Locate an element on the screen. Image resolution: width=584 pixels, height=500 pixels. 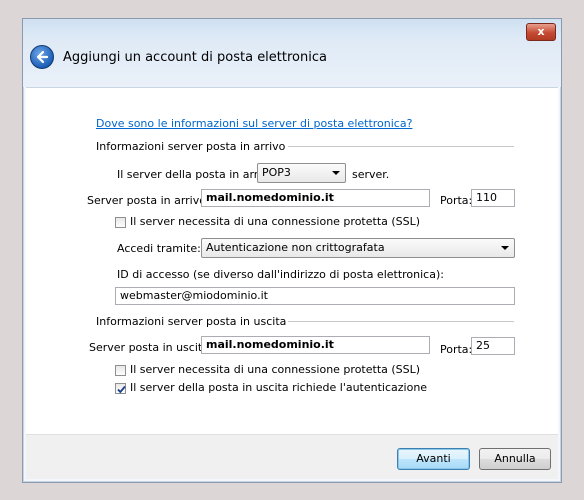
back-arrow-icon is located at coordinates (42, 57).